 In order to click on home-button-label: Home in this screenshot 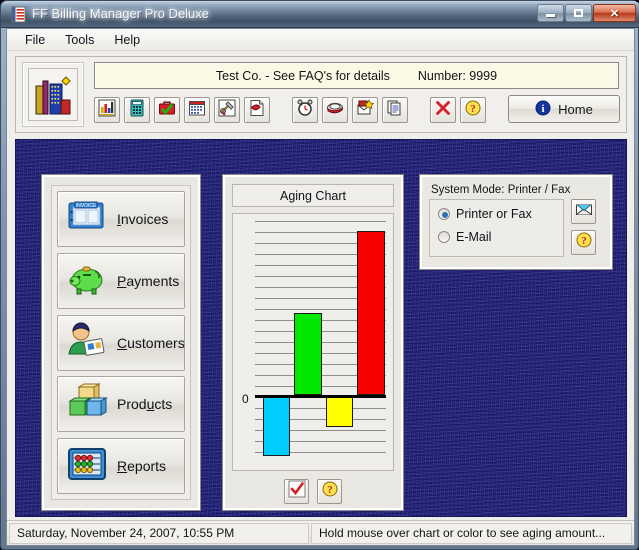, I will do `click(575, 109)`.